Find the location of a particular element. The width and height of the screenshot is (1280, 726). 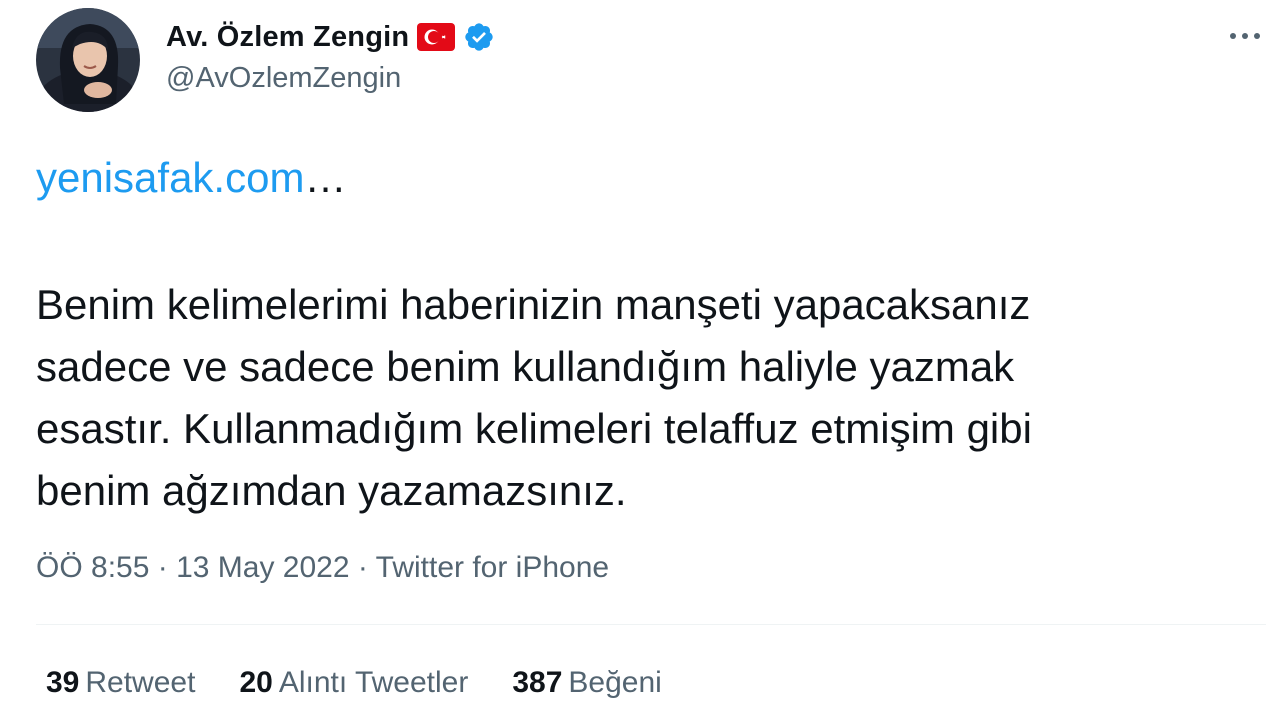

tweet-date: 13 May 2022 is located at coordinates (262, 567).